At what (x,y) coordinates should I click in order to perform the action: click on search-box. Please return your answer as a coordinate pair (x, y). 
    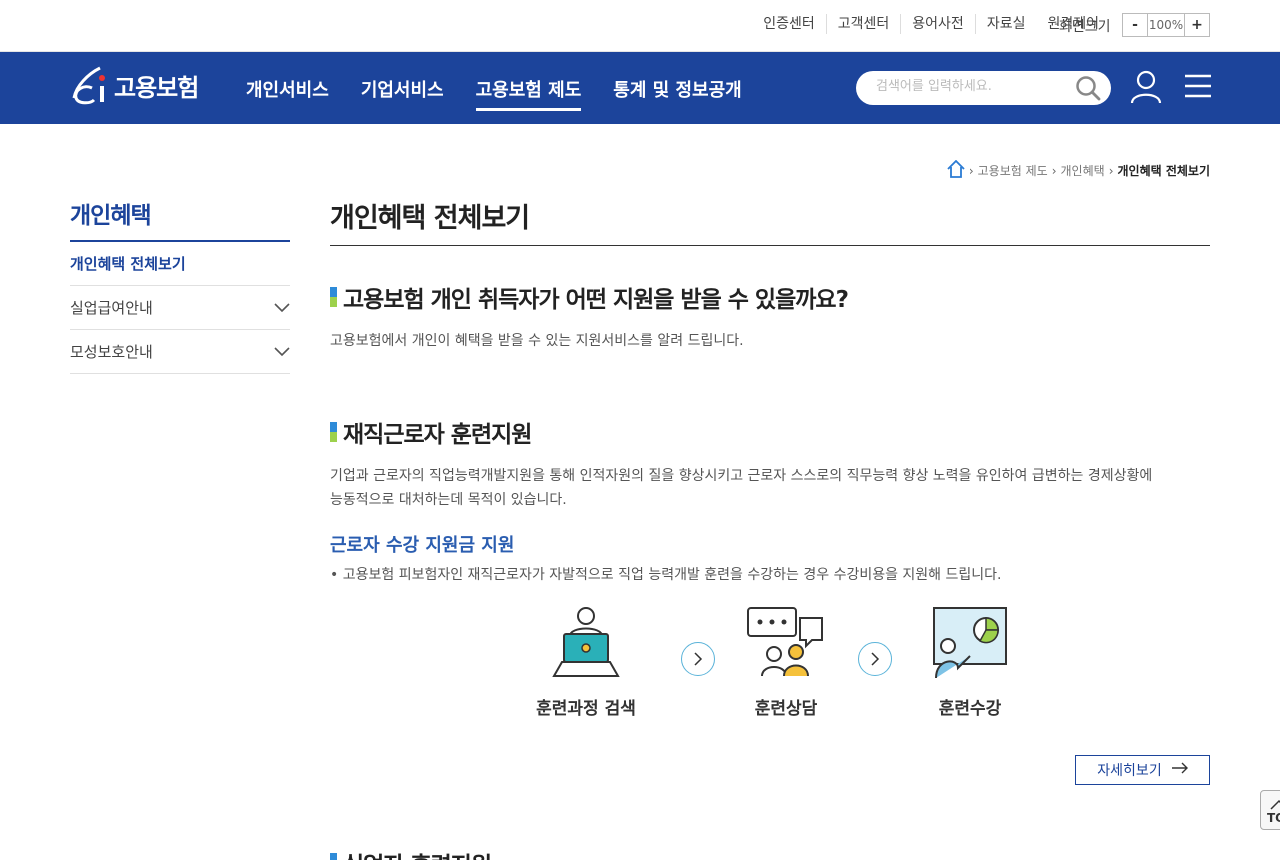
    Looking at the image, I should click on (983, 88).